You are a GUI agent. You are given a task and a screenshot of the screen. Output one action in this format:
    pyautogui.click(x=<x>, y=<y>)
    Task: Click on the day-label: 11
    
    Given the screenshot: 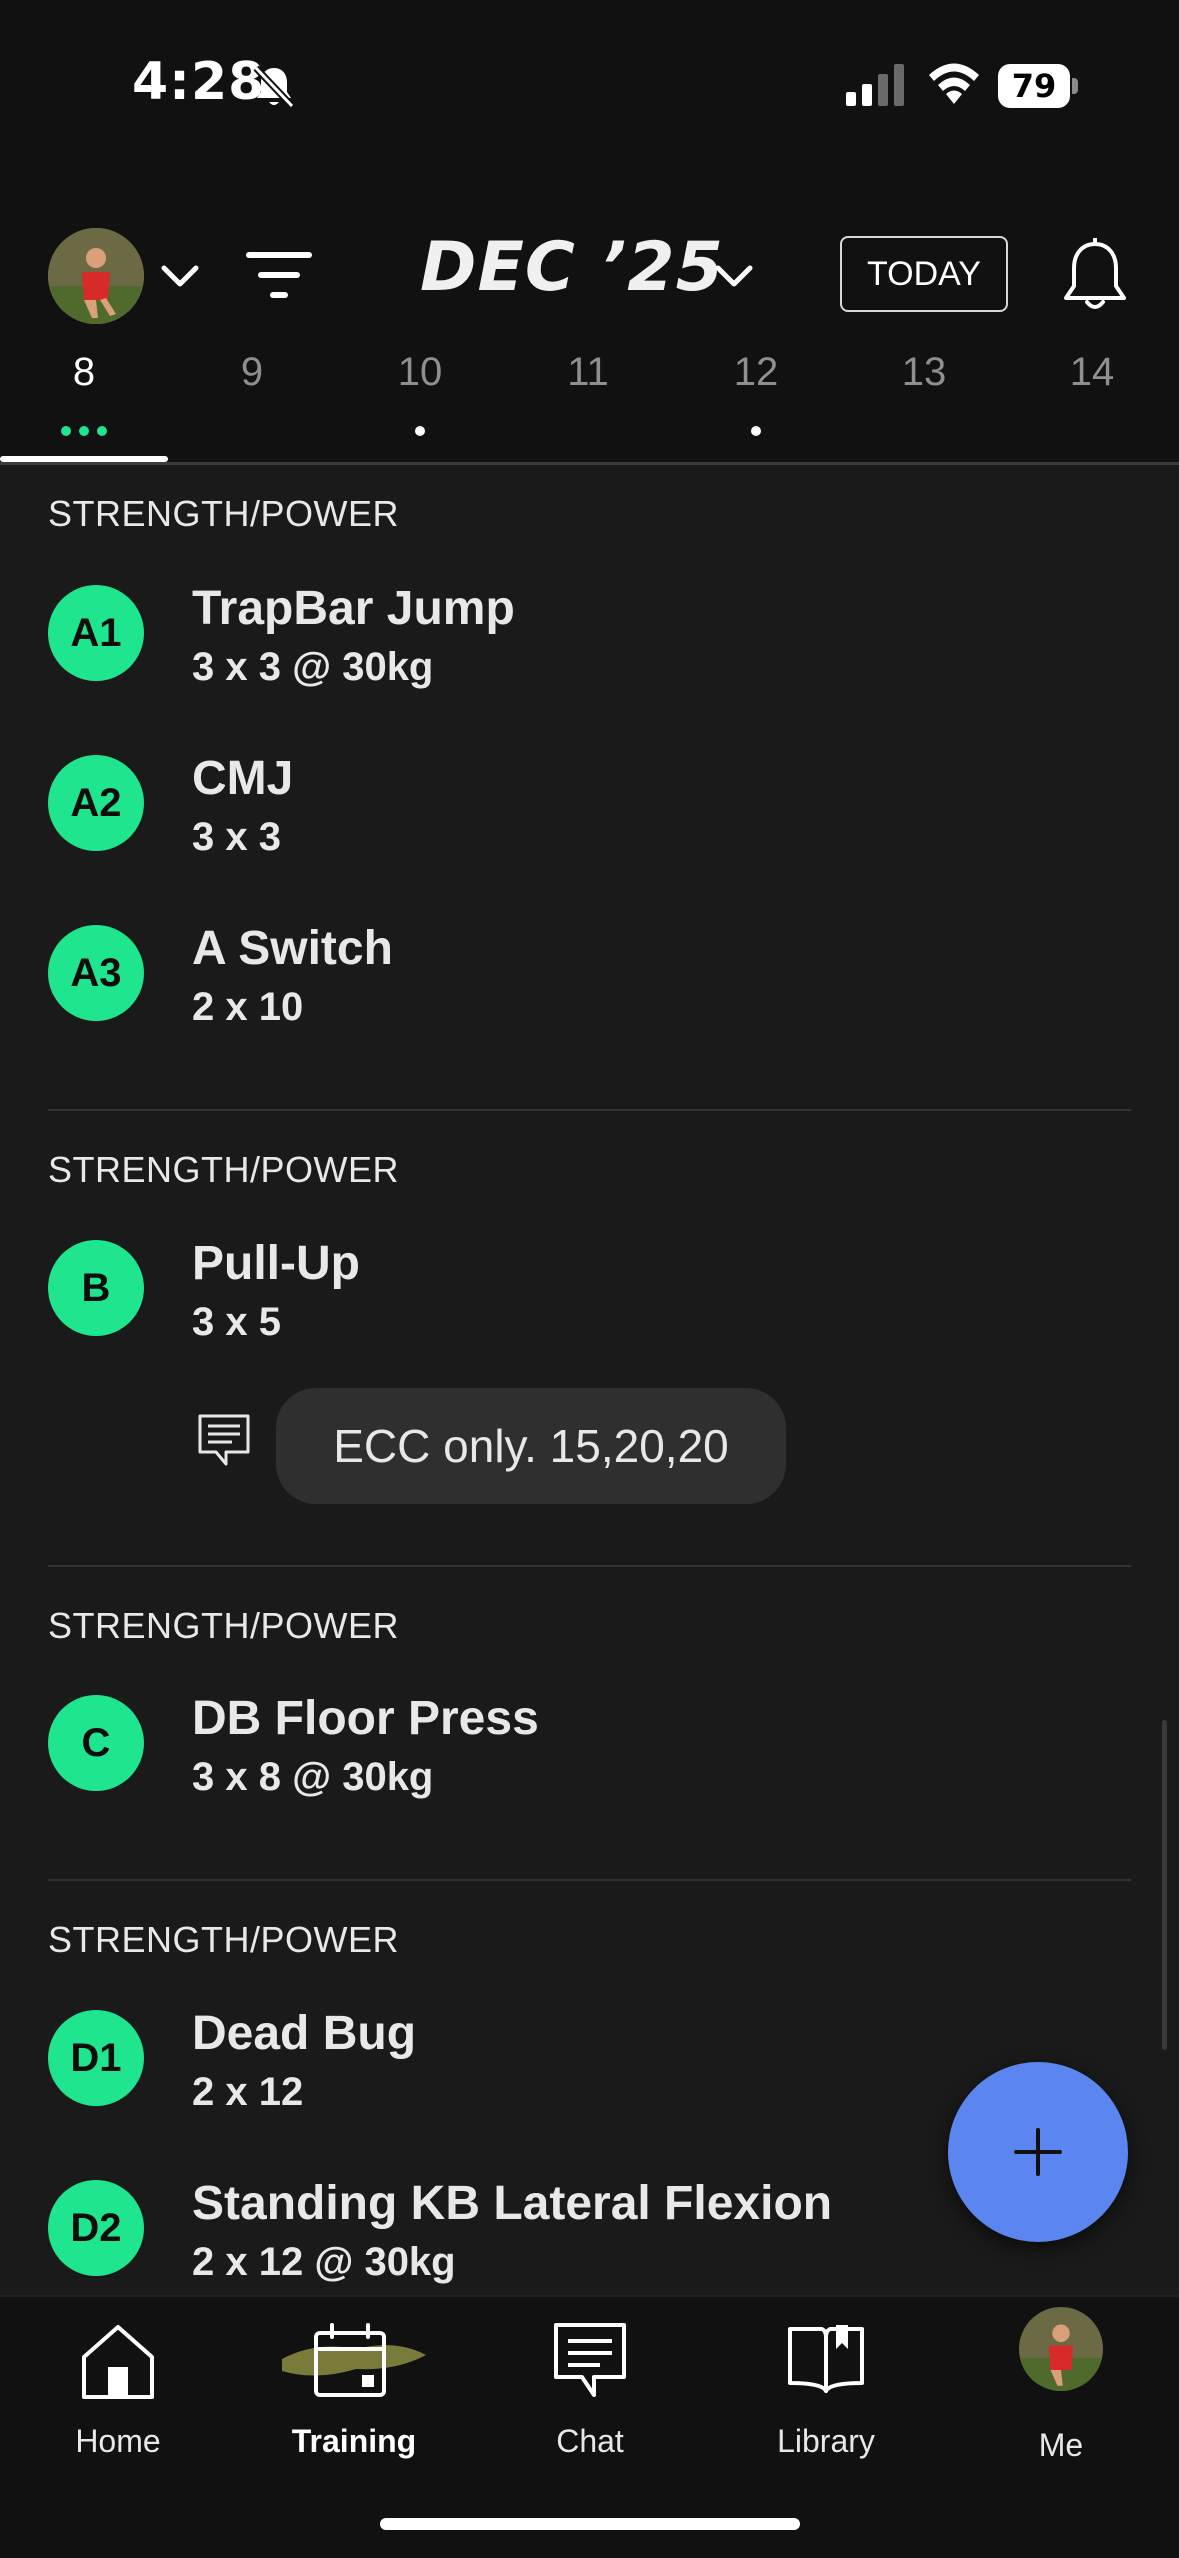 What is the action you would take?
    pyautogui.click(x=588, y=372)
    